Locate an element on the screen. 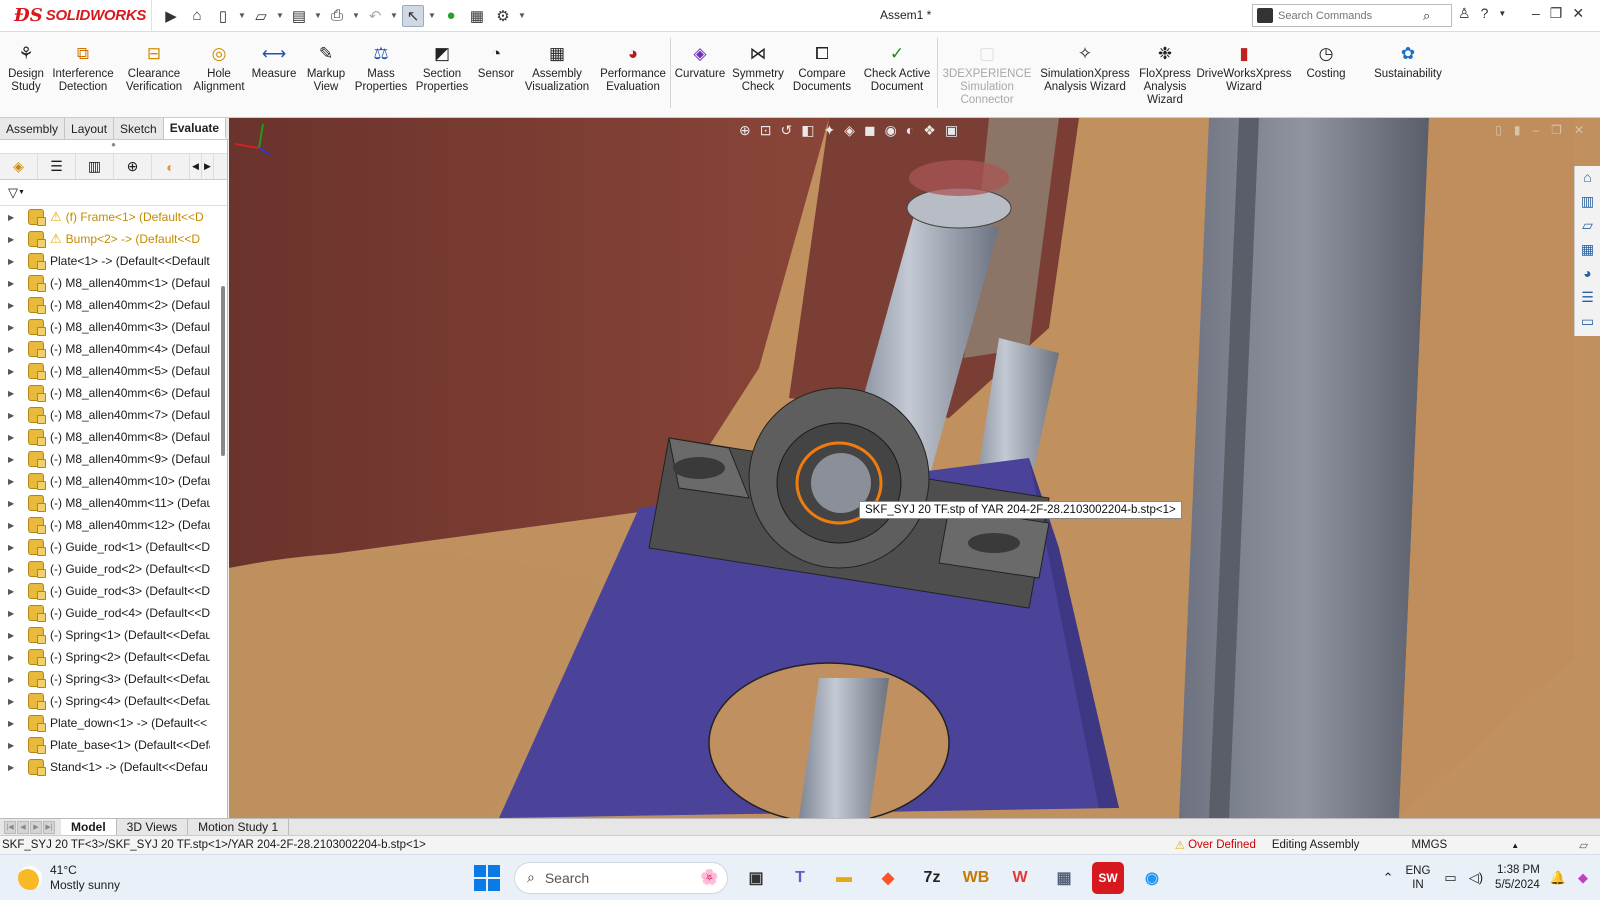 The width and height of the screenshot is (1600, 900). tree-item: ▶ (-) M8_allen40mm<4> (Defaul is located at coordinates (113, 349).